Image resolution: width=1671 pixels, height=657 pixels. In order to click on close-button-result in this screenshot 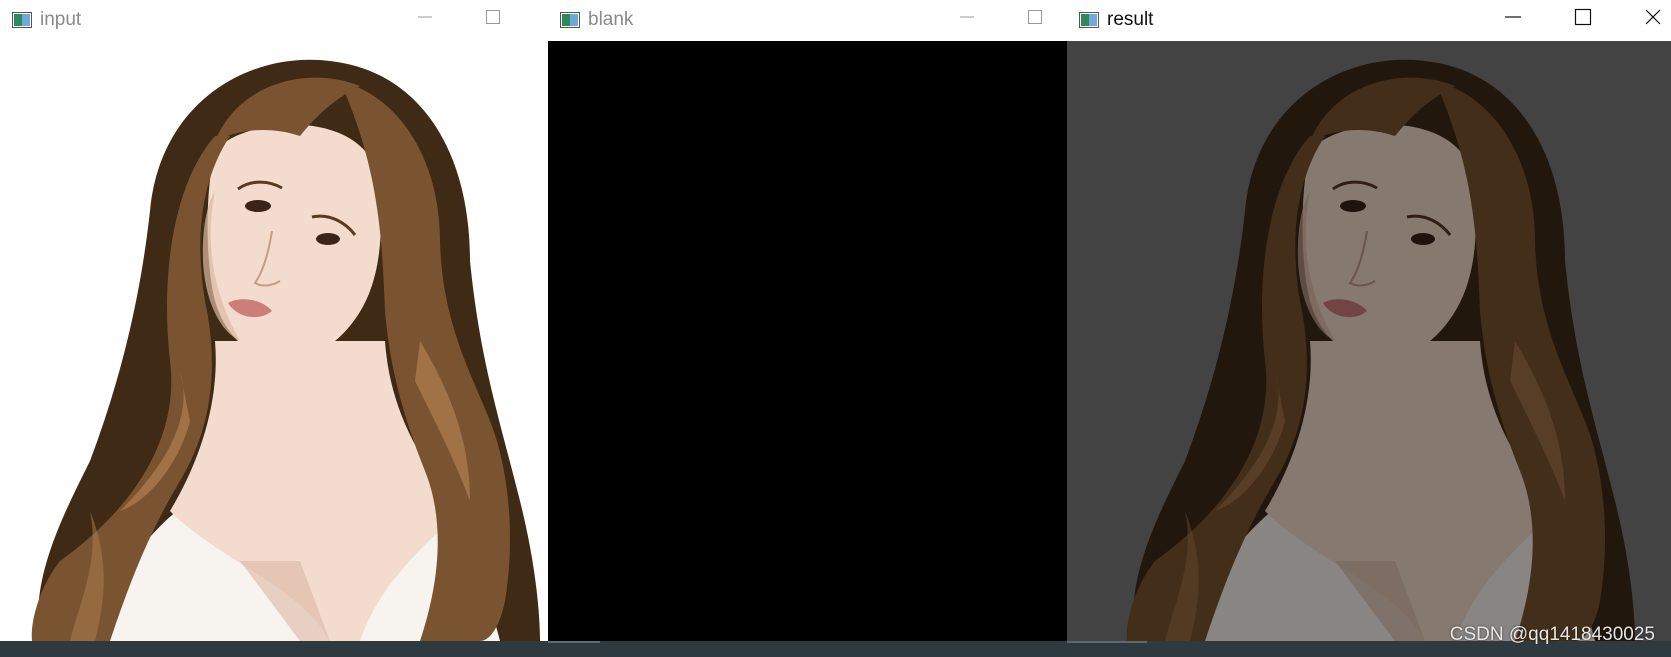, I will do `click(1650, 17)`.